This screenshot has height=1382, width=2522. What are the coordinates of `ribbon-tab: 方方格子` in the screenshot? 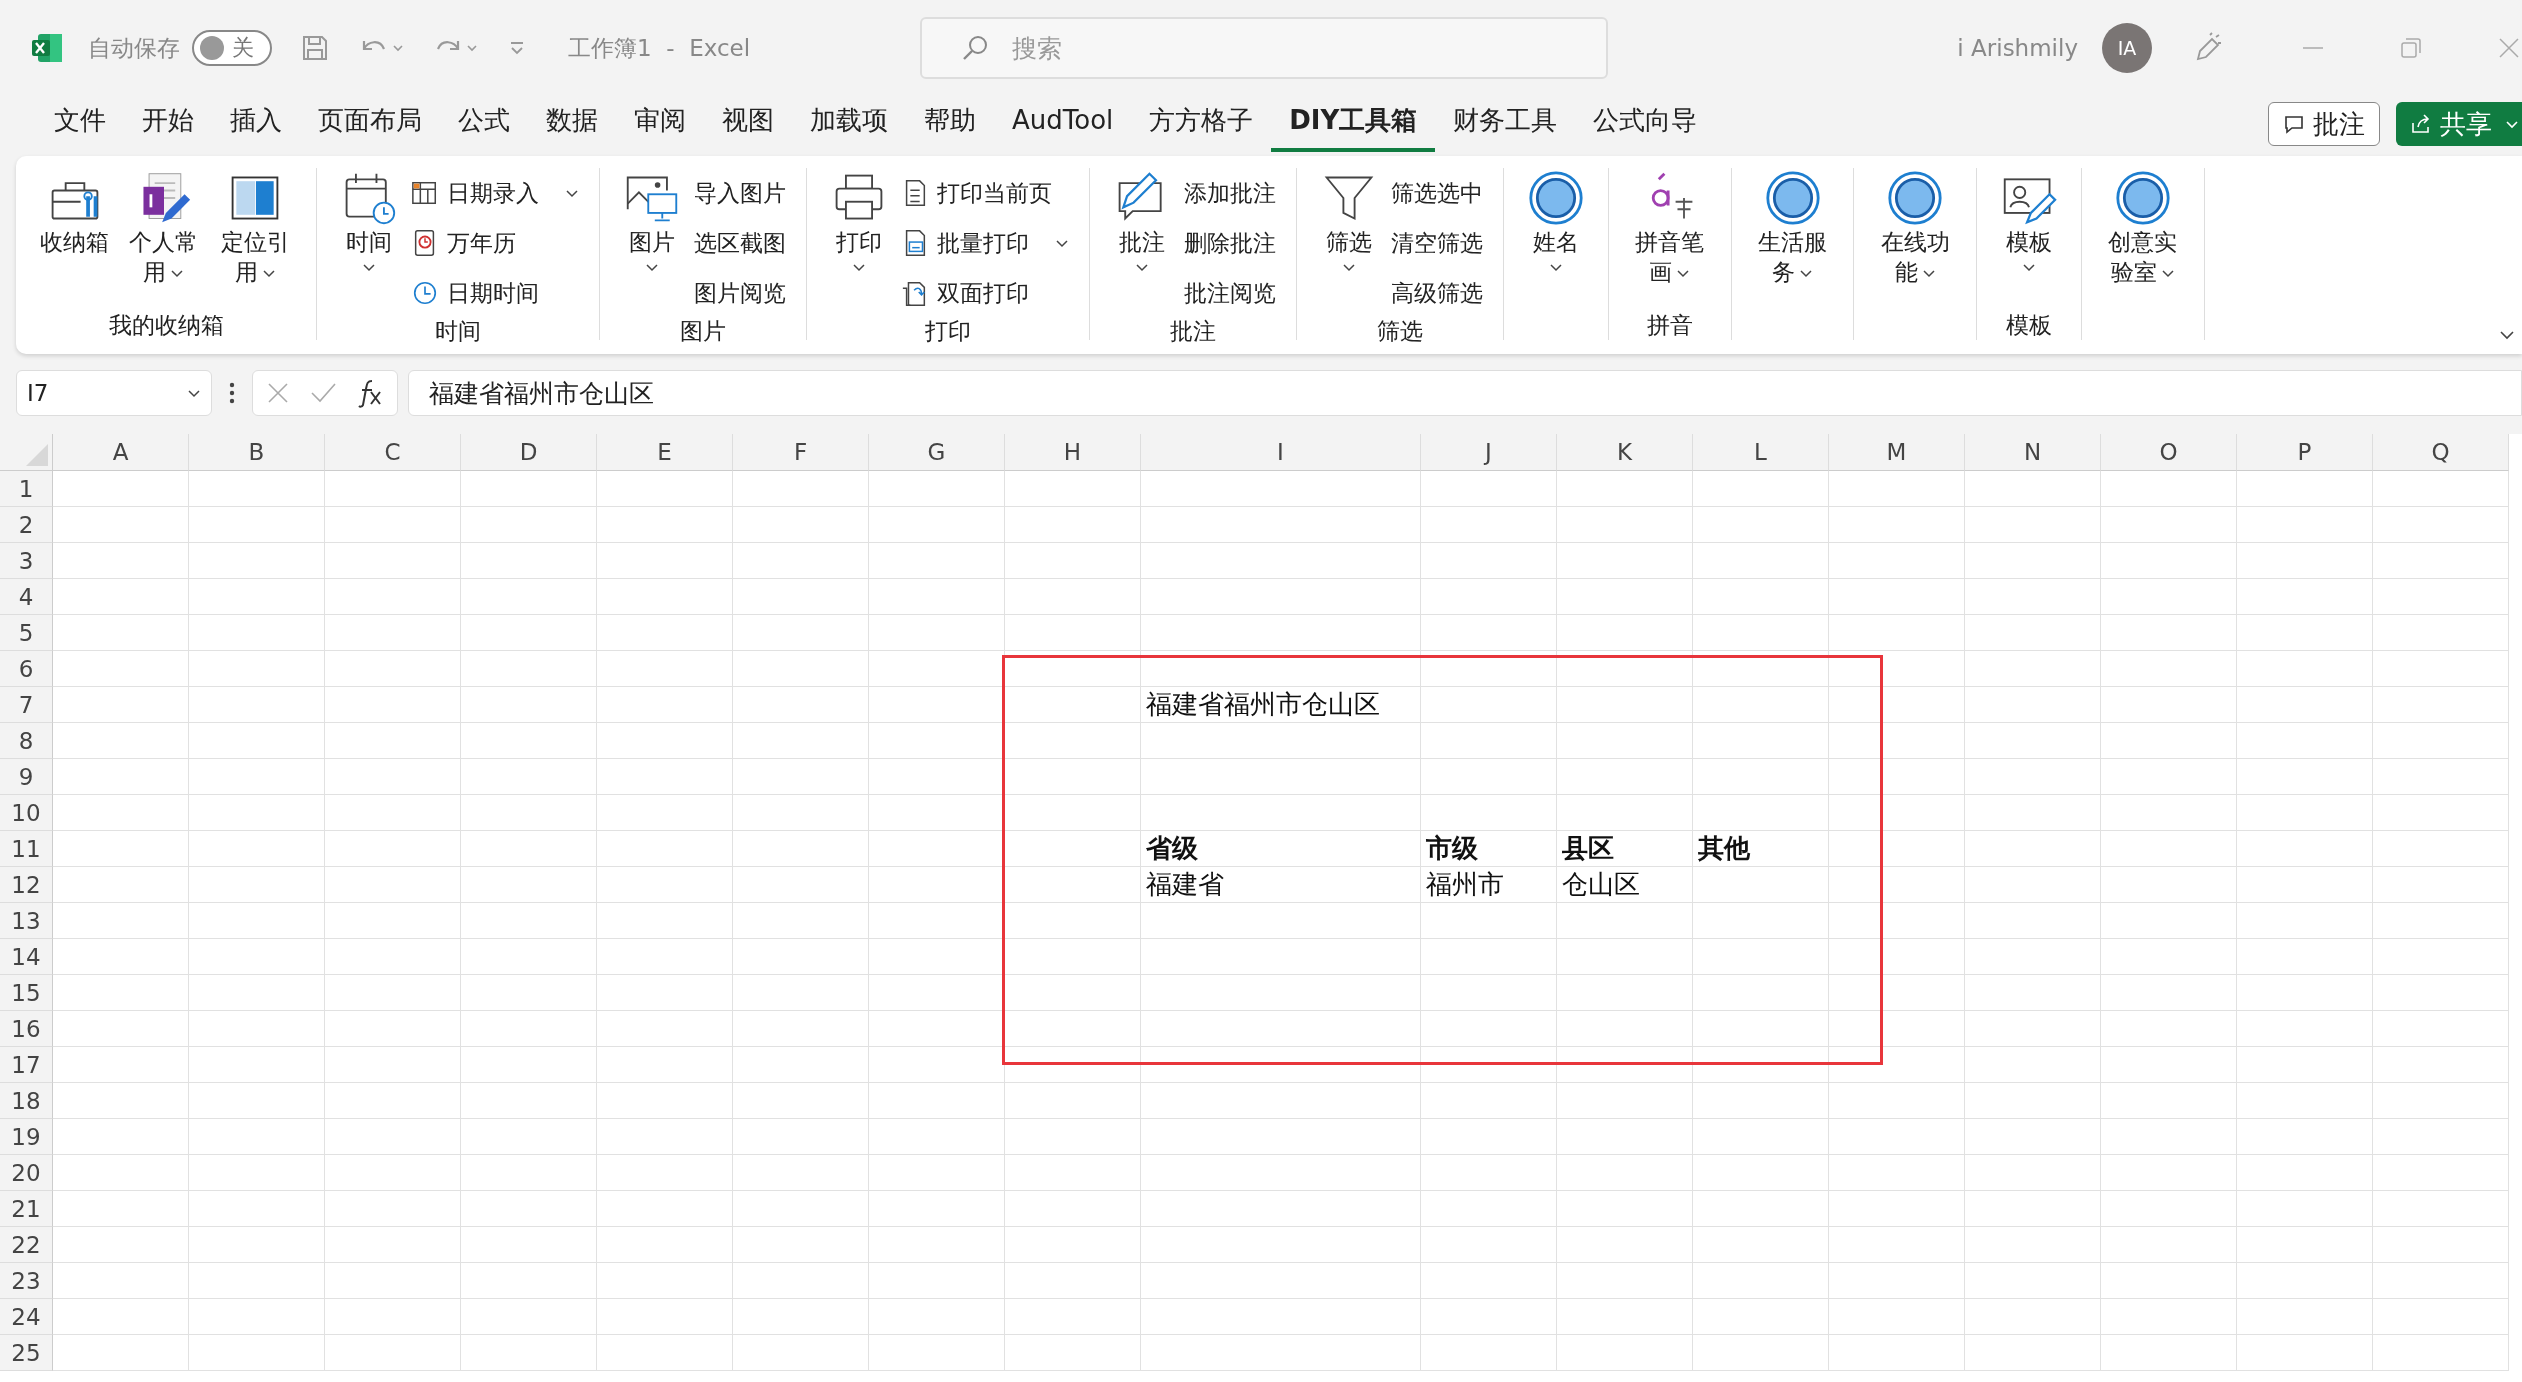 It's located at (1201, 124).